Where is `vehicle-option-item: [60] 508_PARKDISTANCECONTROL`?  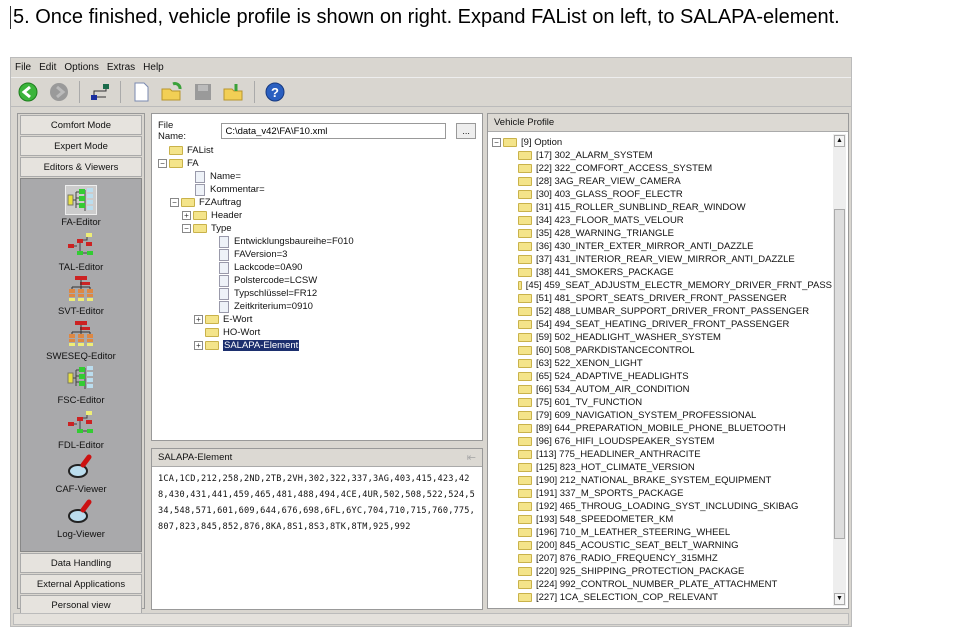 vehicle-option-item: [60] 508_PARKDISTANCECONTROL is located at coordinates (662, 350).